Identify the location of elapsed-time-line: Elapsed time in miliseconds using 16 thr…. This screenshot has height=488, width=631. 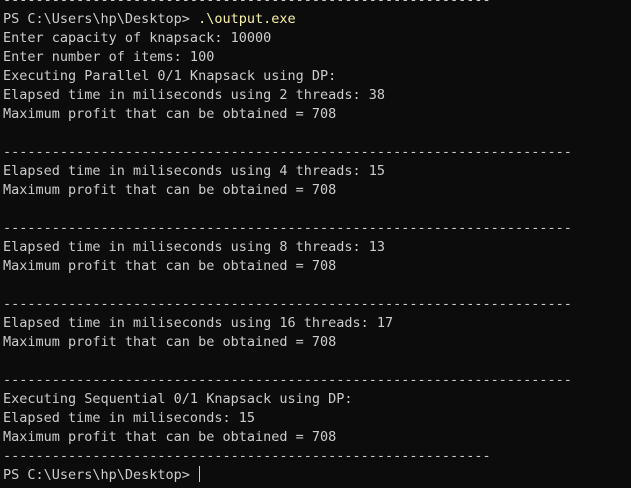
(198, 323).